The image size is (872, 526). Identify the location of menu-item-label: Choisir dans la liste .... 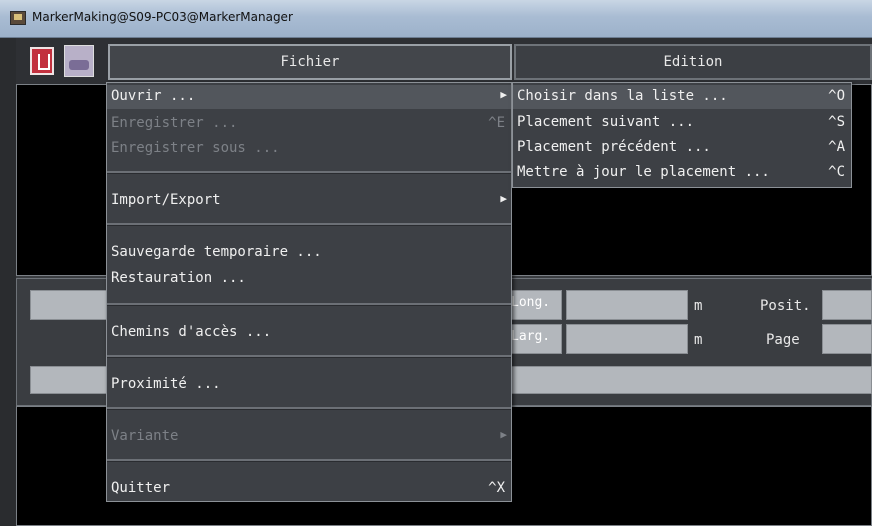
(622, 96).